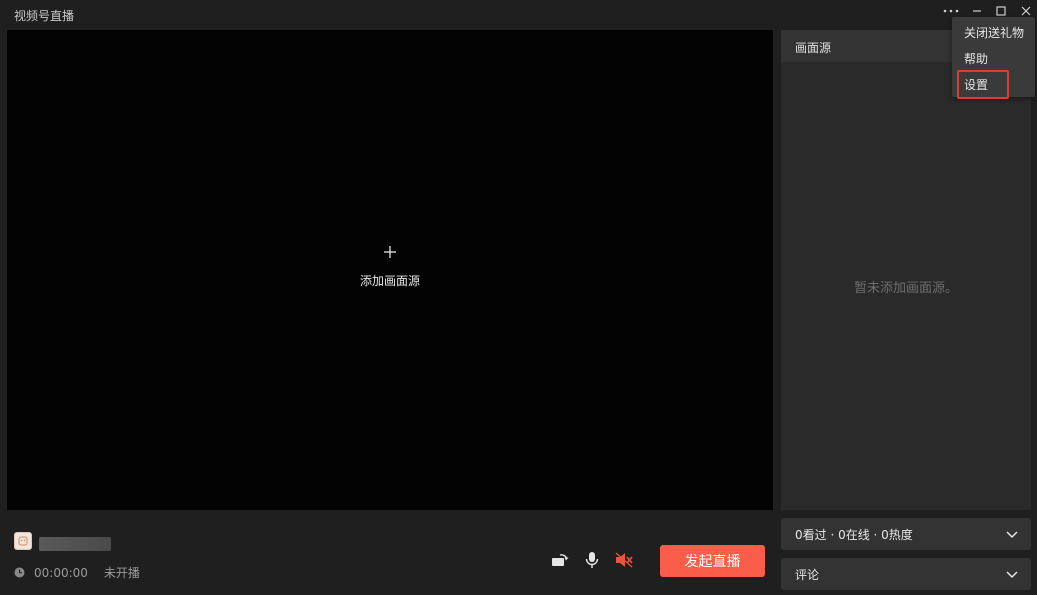 This screenshot has width=1037, height=595. I want to click on menu-item-help: 帮助, so click(976, 58).